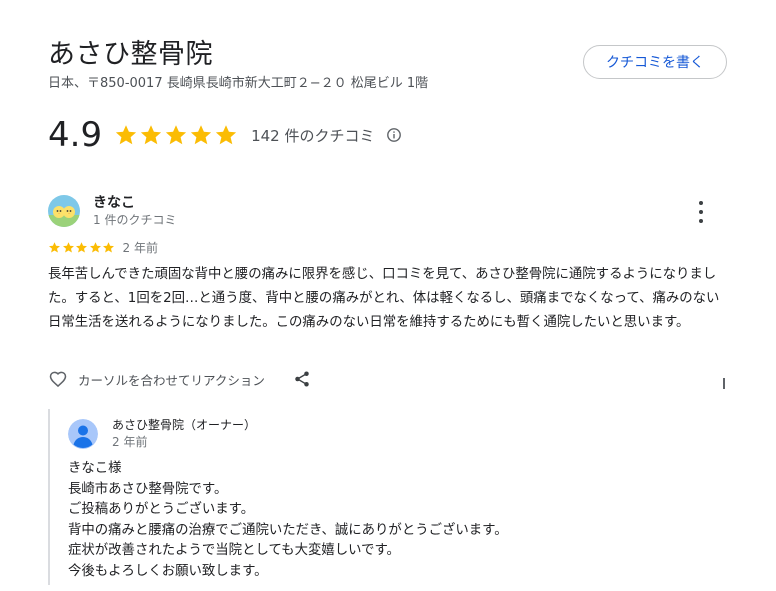 The width and height of the screenshot is (776, 591). Describe the element at coordinates (313, 135) in the screenshot. I see `review-count: 142 件のクチコミ` at that location.